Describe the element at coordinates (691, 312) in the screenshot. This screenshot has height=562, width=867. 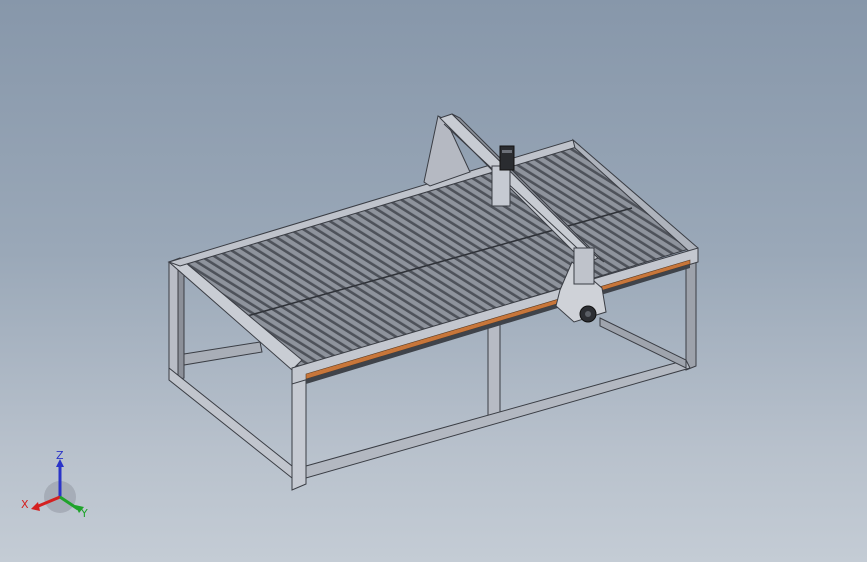
I see `frame-leg-back-right` at that location.